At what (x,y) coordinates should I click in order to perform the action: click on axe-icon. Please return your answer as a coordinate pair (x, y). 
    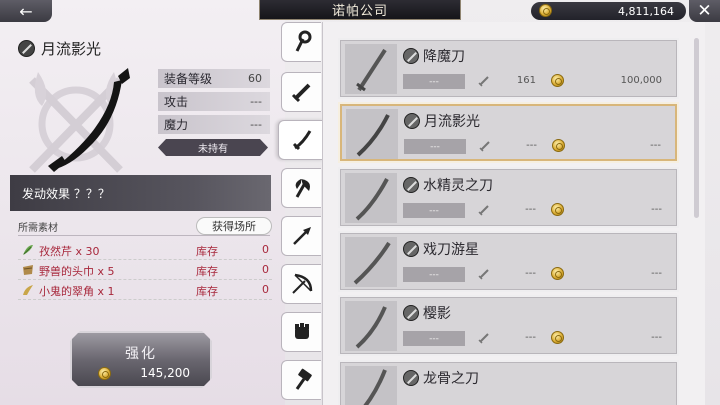
    Looking at the image, I should click on (302, 188).